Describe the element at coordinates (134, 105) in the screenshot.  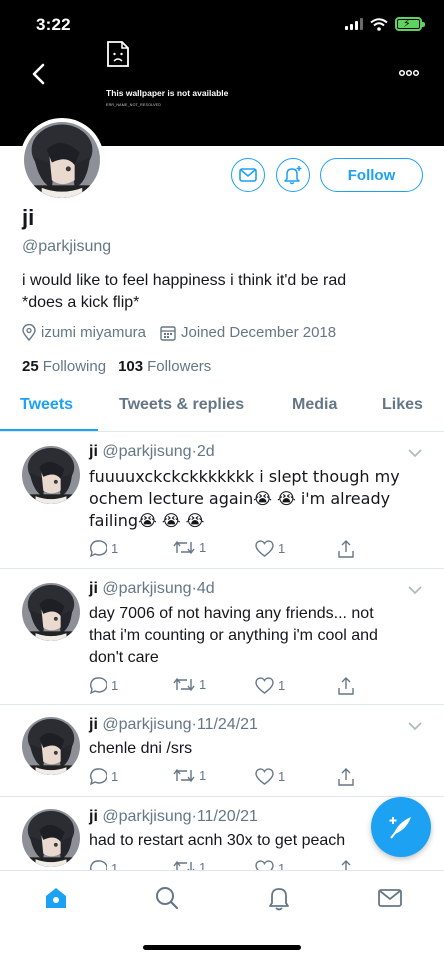
I see `wallpaper-error-code: ERR_NAME_NOT_RESOLVED` at that location.